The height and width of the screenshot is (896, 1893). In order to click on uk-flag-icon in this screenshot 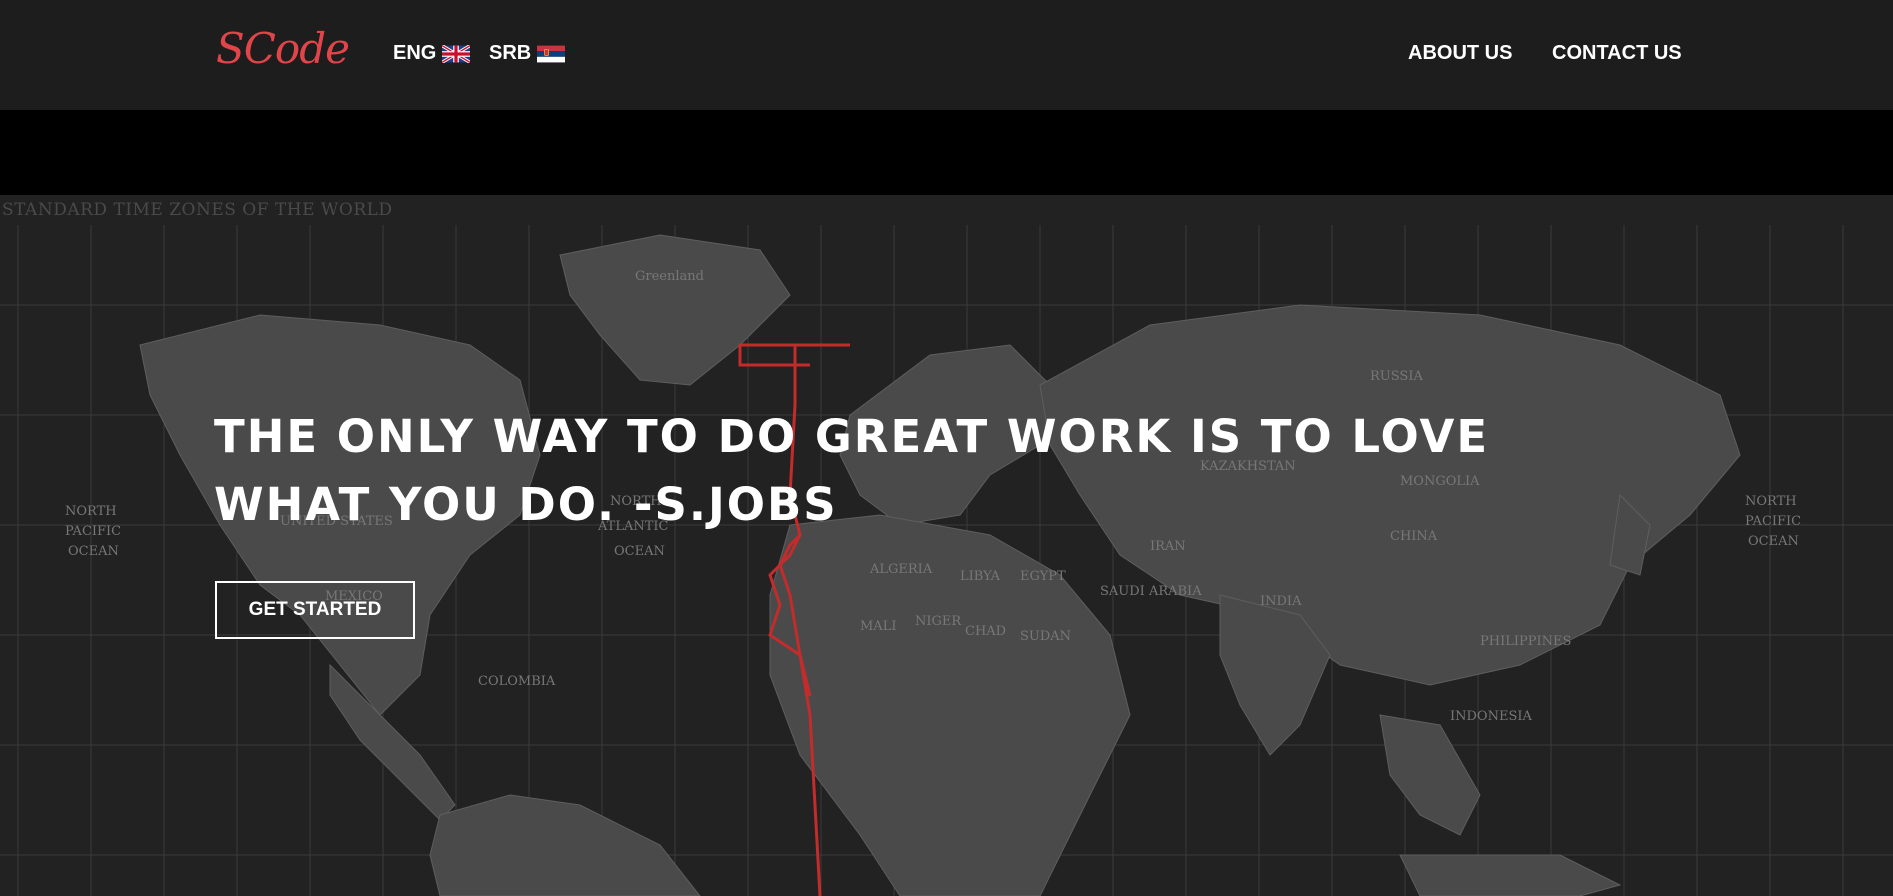, I will do `click(456, 53)`.